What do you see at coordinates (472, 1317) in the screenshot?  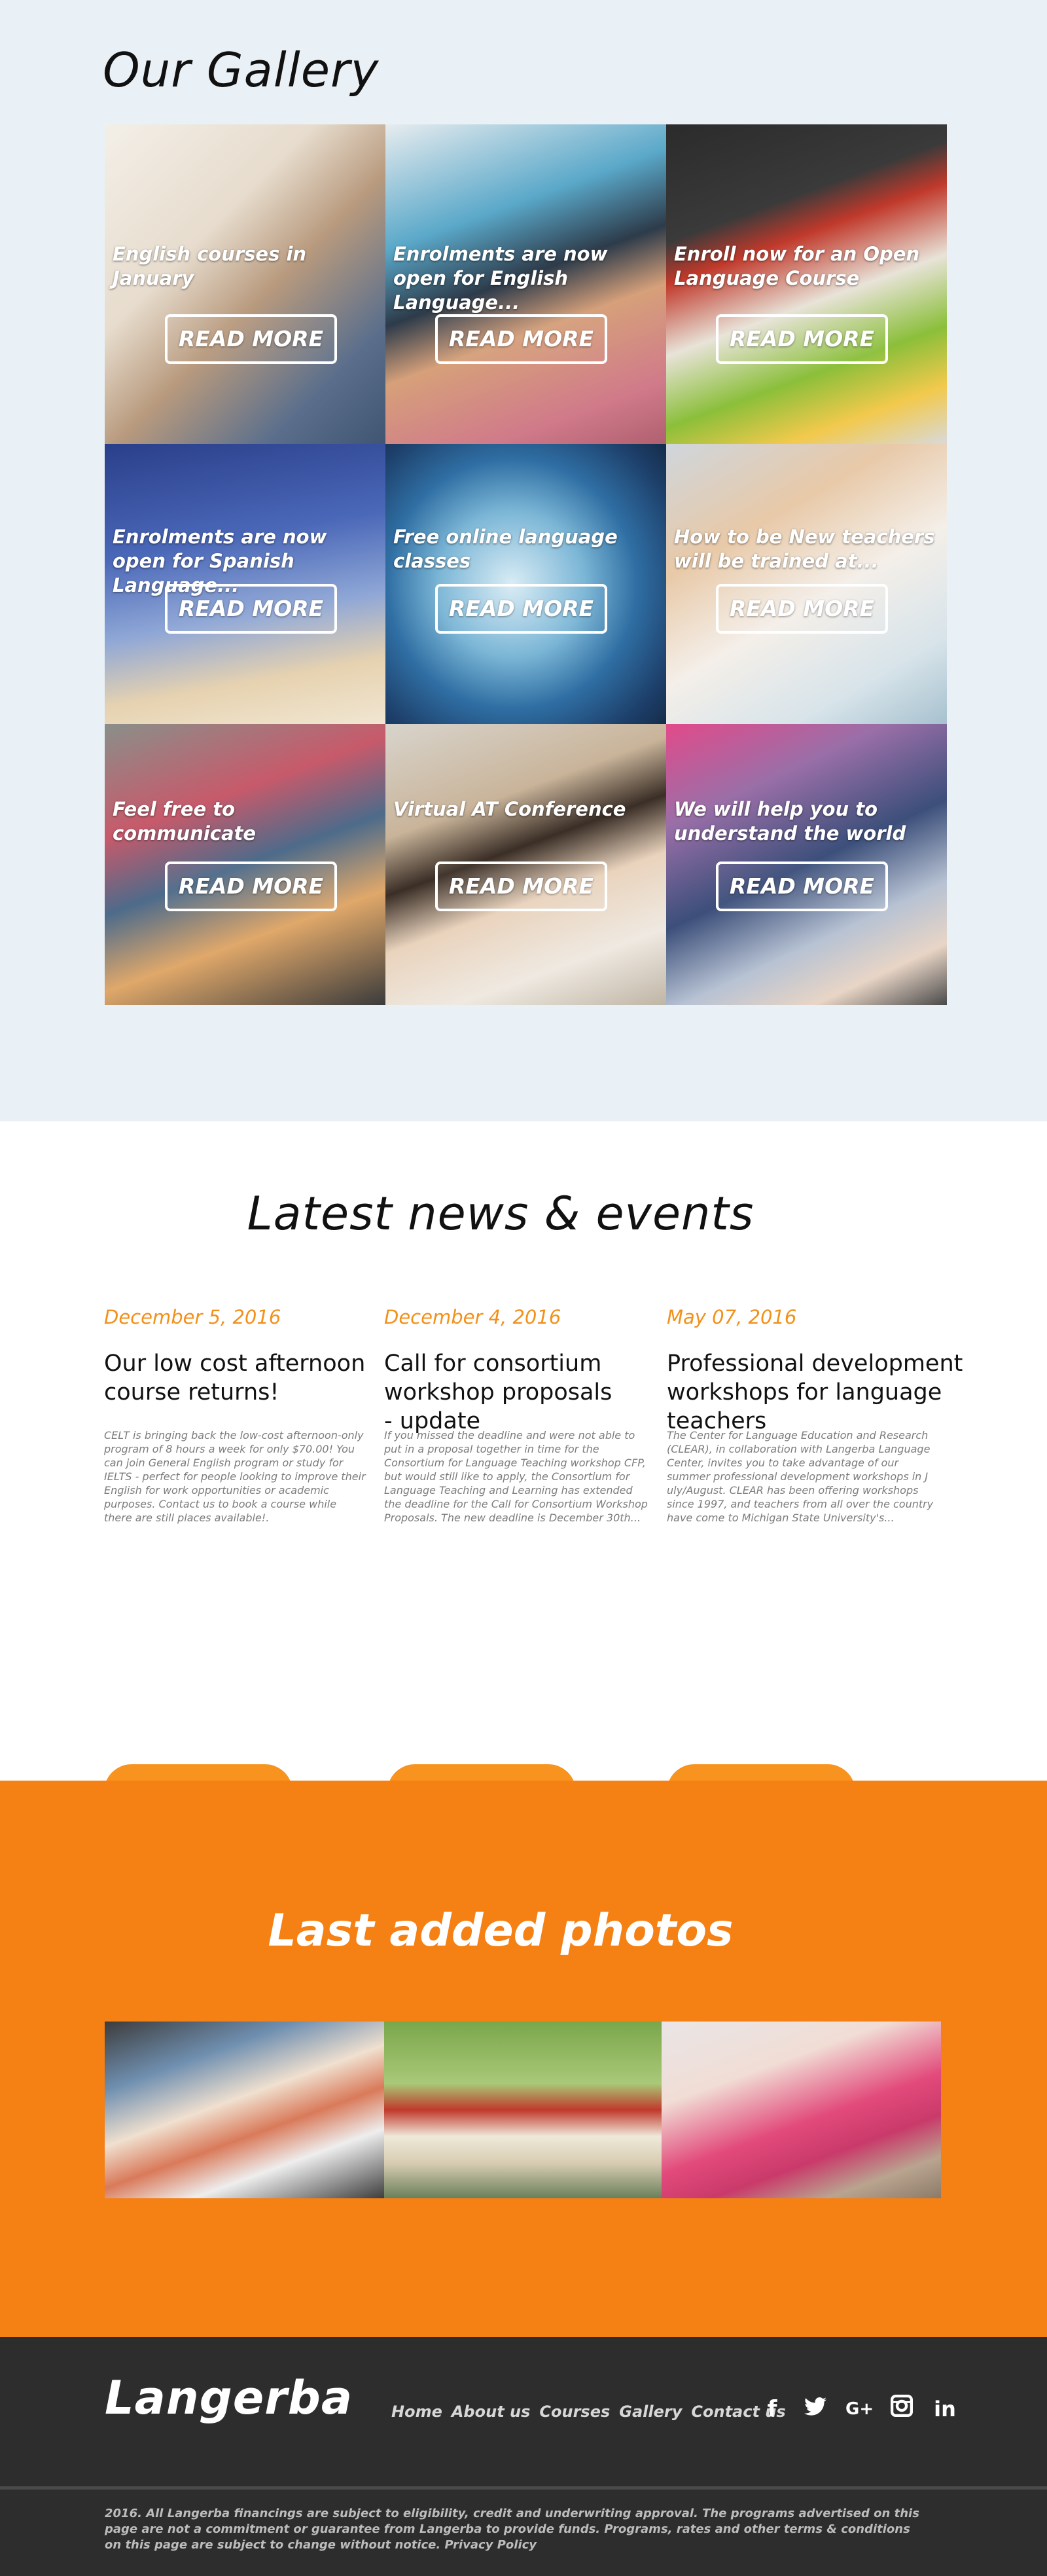 I see `news-date: December 4, 2016` at bounding box center [472, 1317].